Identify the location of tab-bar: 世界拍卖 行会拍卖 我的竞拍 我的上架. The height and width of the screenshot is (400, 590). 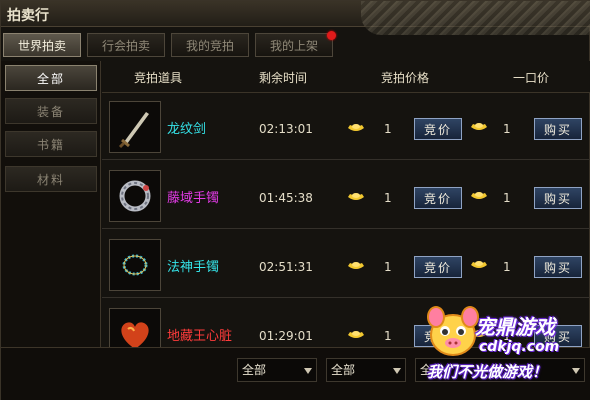
(169, 45).